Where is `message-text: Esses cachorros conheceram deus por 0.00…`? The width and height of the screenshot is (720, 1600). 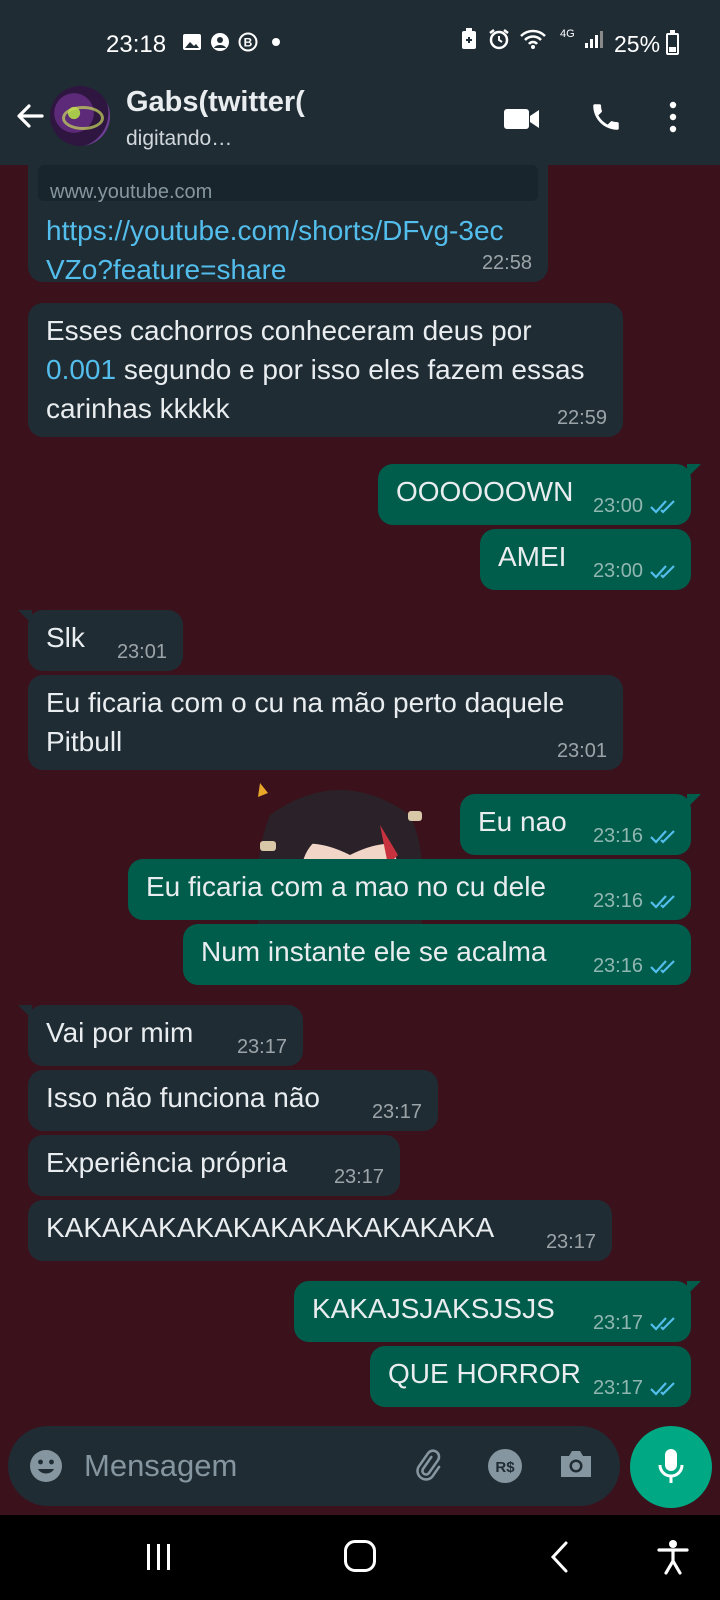 message-text: Esses cachorros conheceram deus por 0.00… is located at coordinates (315, 369).